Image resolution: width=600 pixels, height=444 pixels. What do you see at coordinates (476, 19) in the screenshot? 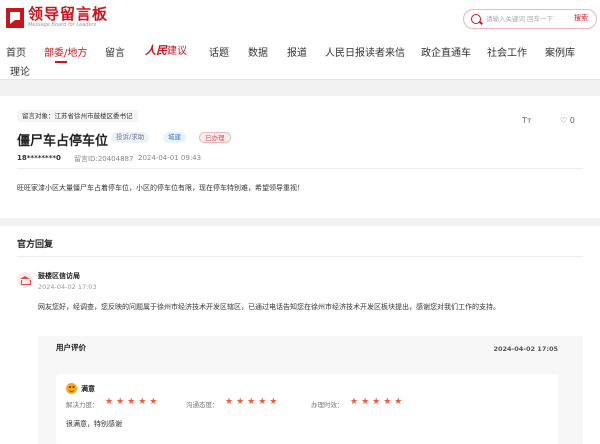
I see `search-icon` at bounding box center [476, 19].